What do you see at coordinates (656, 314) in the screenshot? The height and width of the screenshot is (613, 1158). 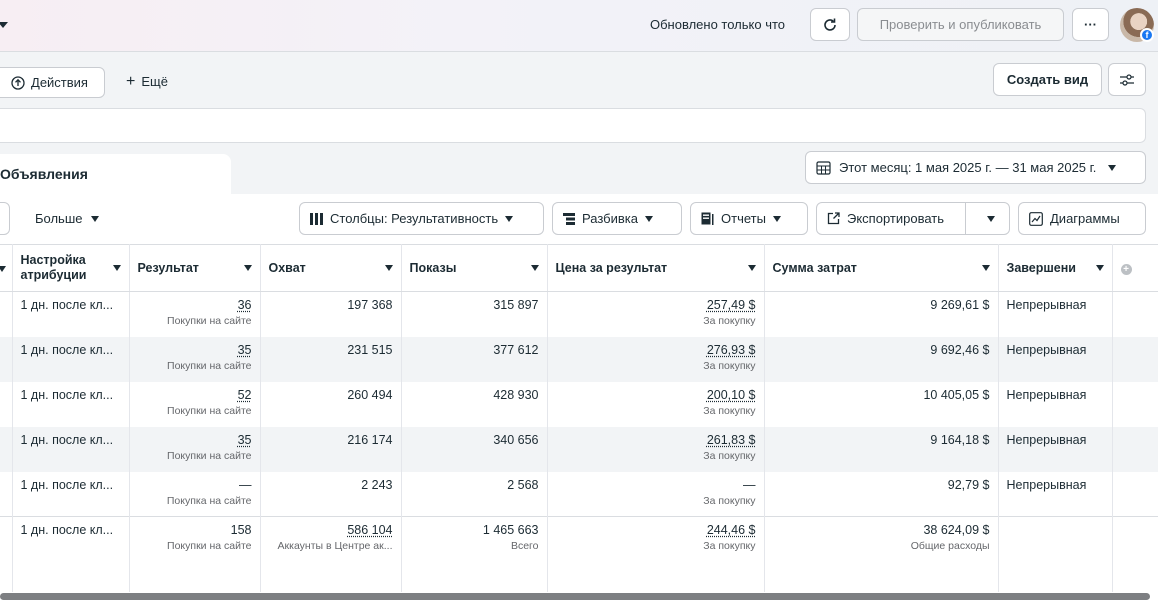 I see `cost-per-result-cell: 257,49 $ За покупку` at bounding box center [656, 314].